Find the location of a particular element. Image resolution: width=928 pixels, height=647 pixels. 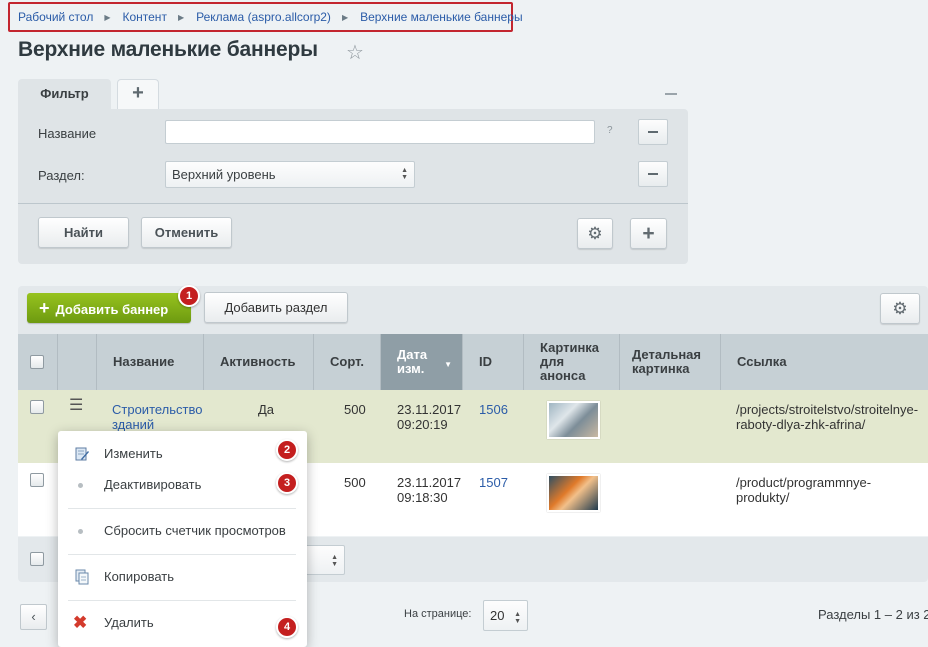

edit-icon is located at coordinates (82, 454).